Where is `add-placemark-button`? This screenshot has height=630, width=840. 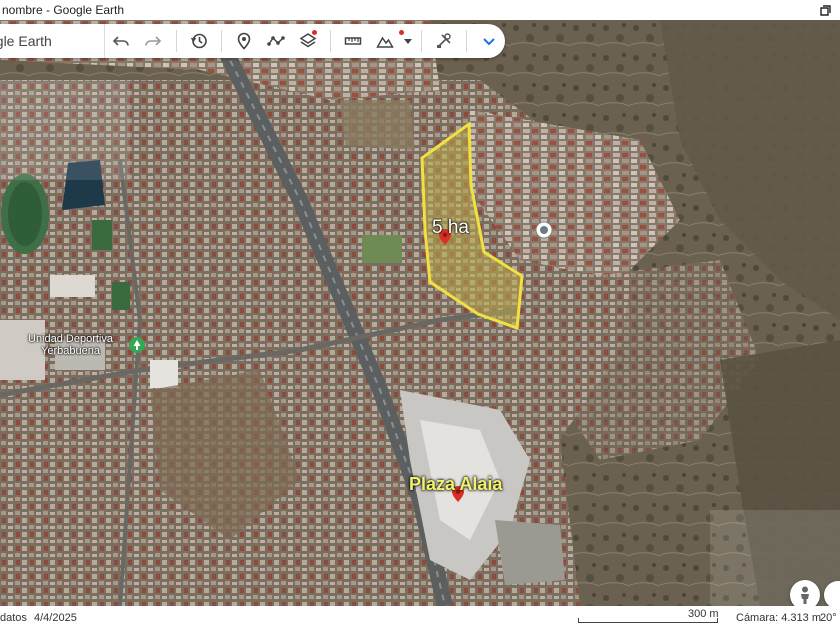
add-placemark-button is located at coordinates (244, 41).